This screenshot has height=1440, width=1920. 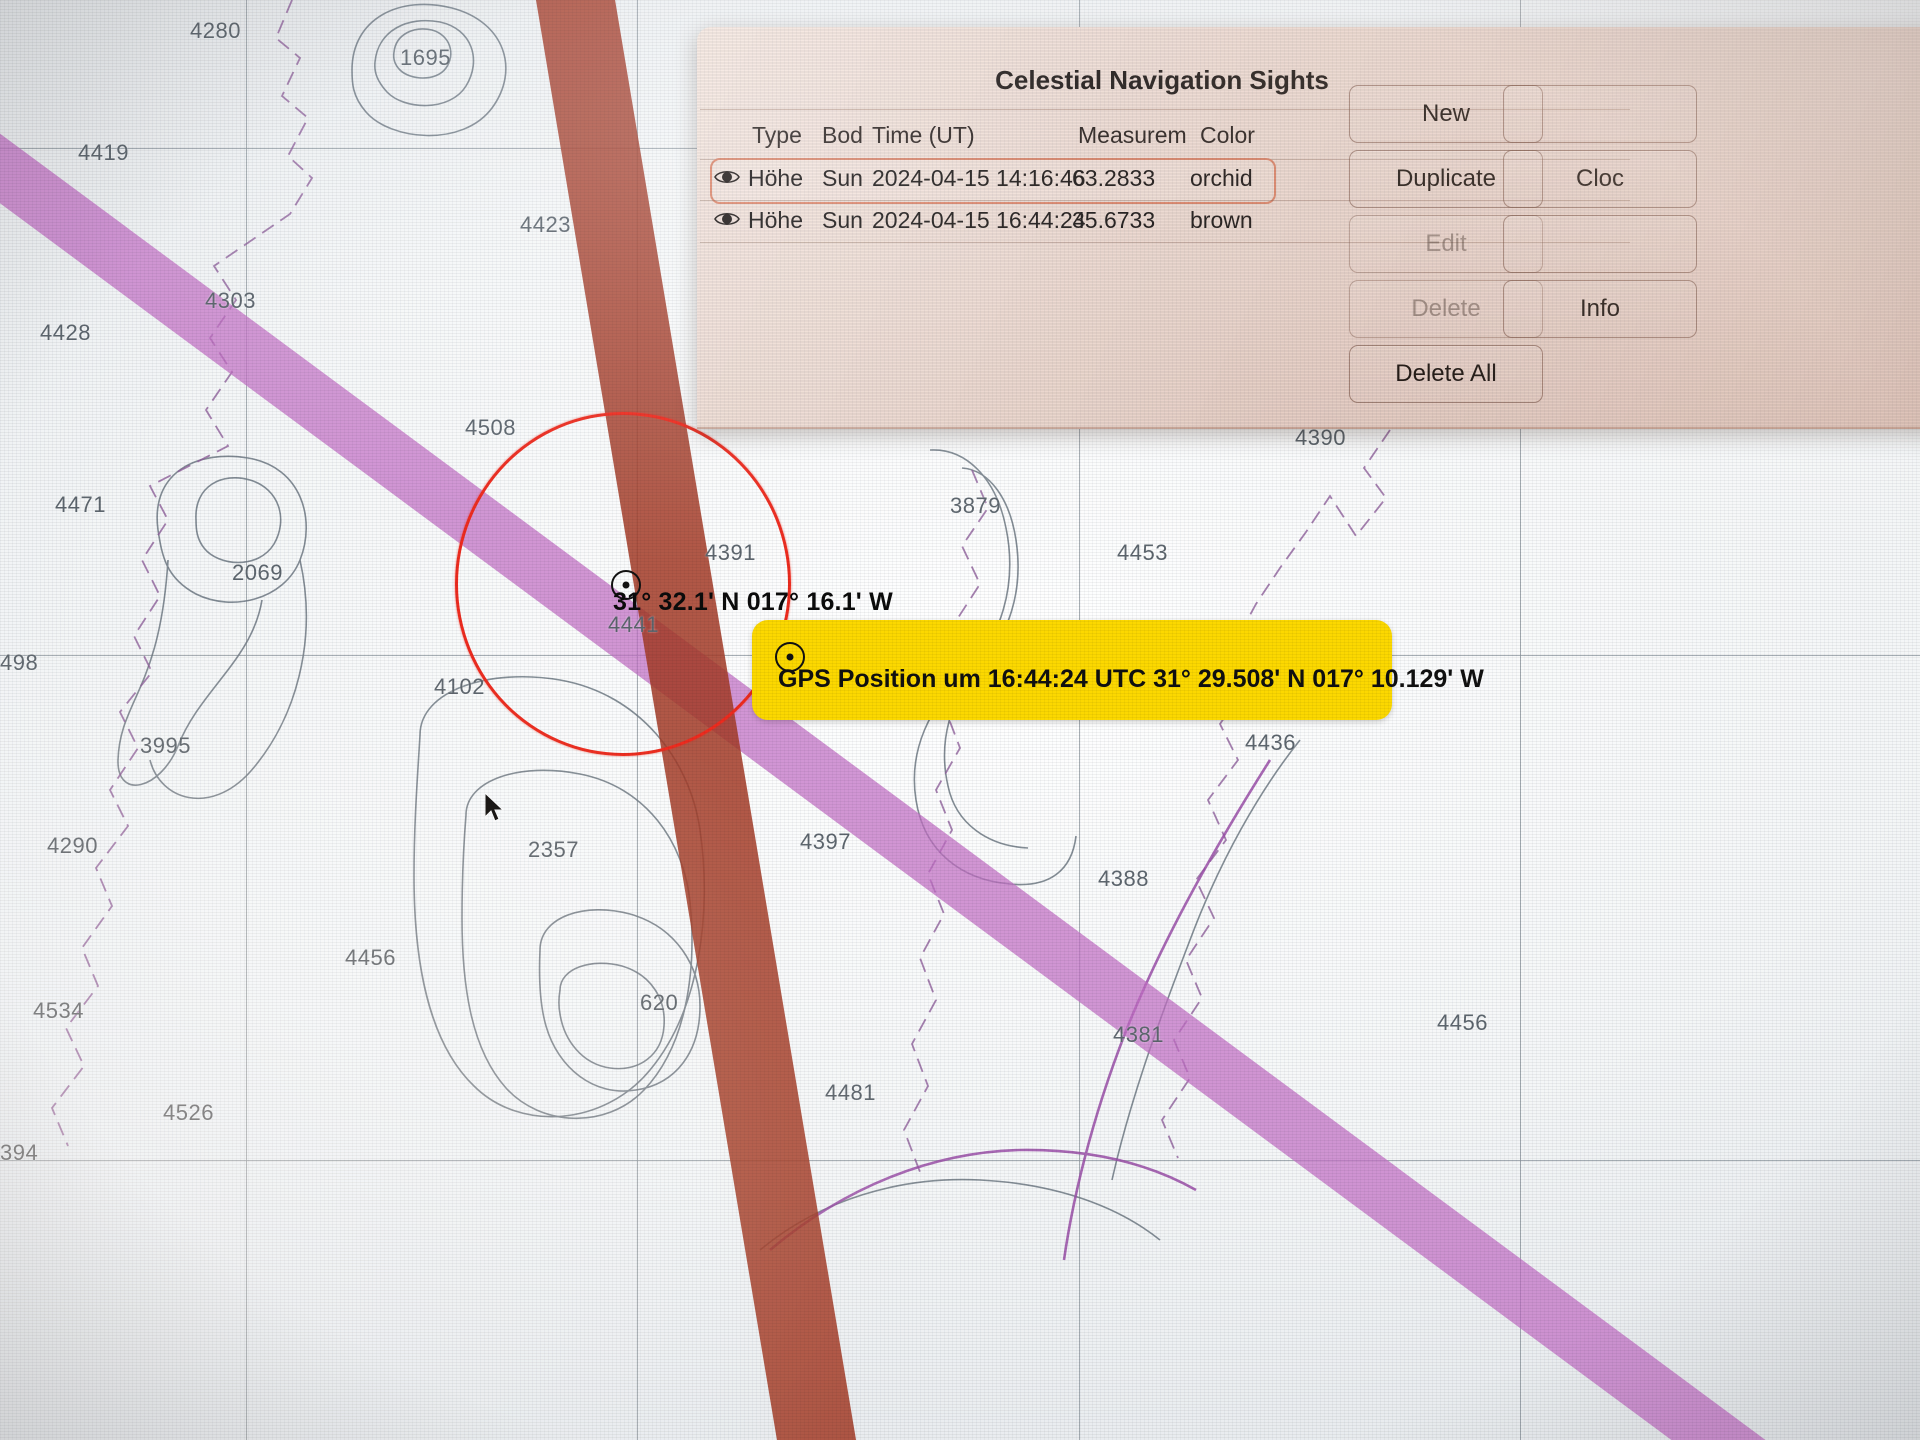 What do you see at coordinates (659, 1002) in the screenshot?
I see `depth-sounding-label: 620` at bounding box center [659, 1002].